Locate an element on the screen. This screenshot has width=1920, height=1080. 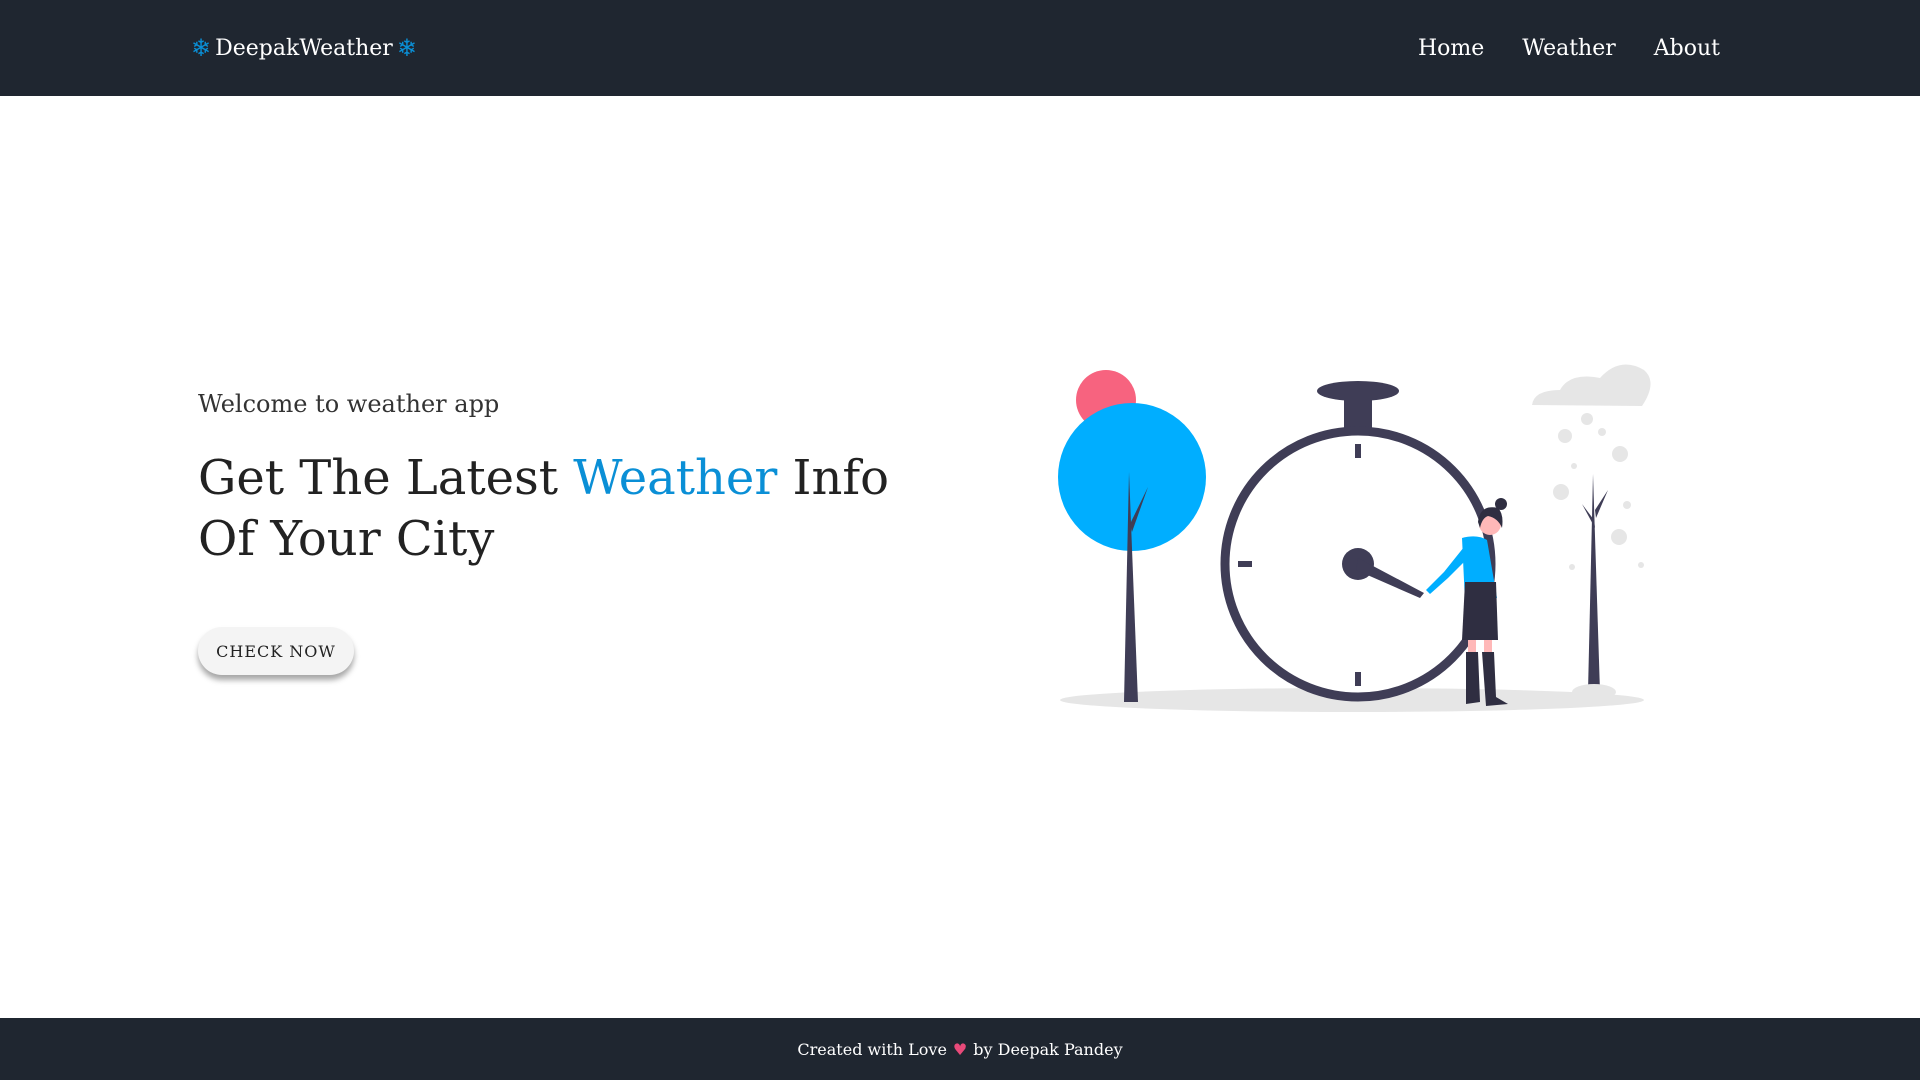
headline-prefix: Get The Latest is located at coordinates (386, 478).